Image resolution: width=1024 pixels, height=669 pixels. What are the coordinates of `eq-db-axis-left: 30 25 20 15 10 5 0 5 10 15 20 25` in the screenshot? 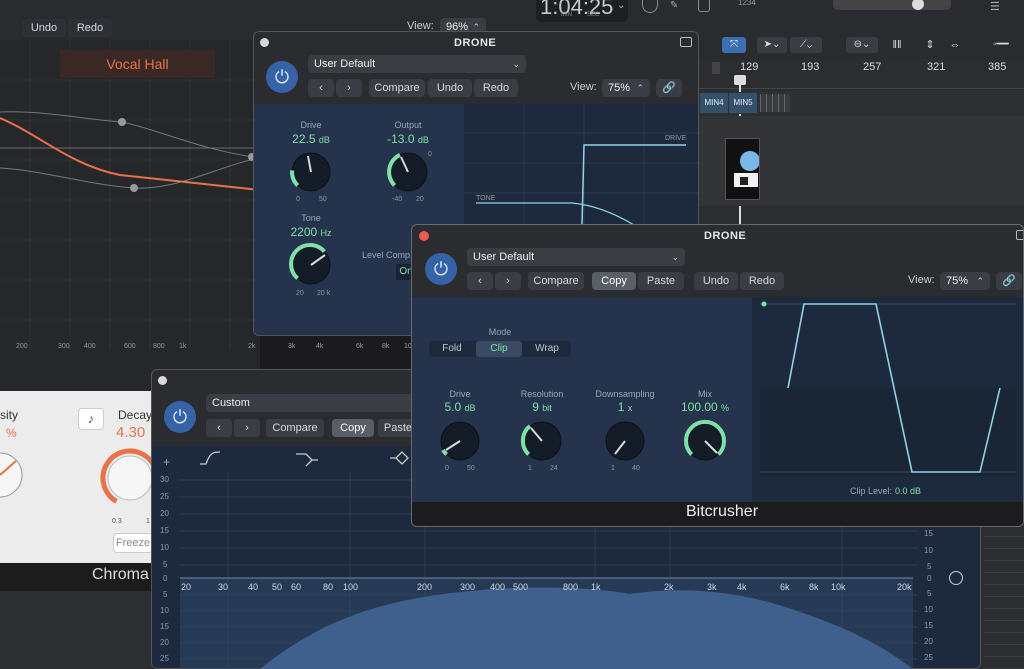 It's located at (164, 570).